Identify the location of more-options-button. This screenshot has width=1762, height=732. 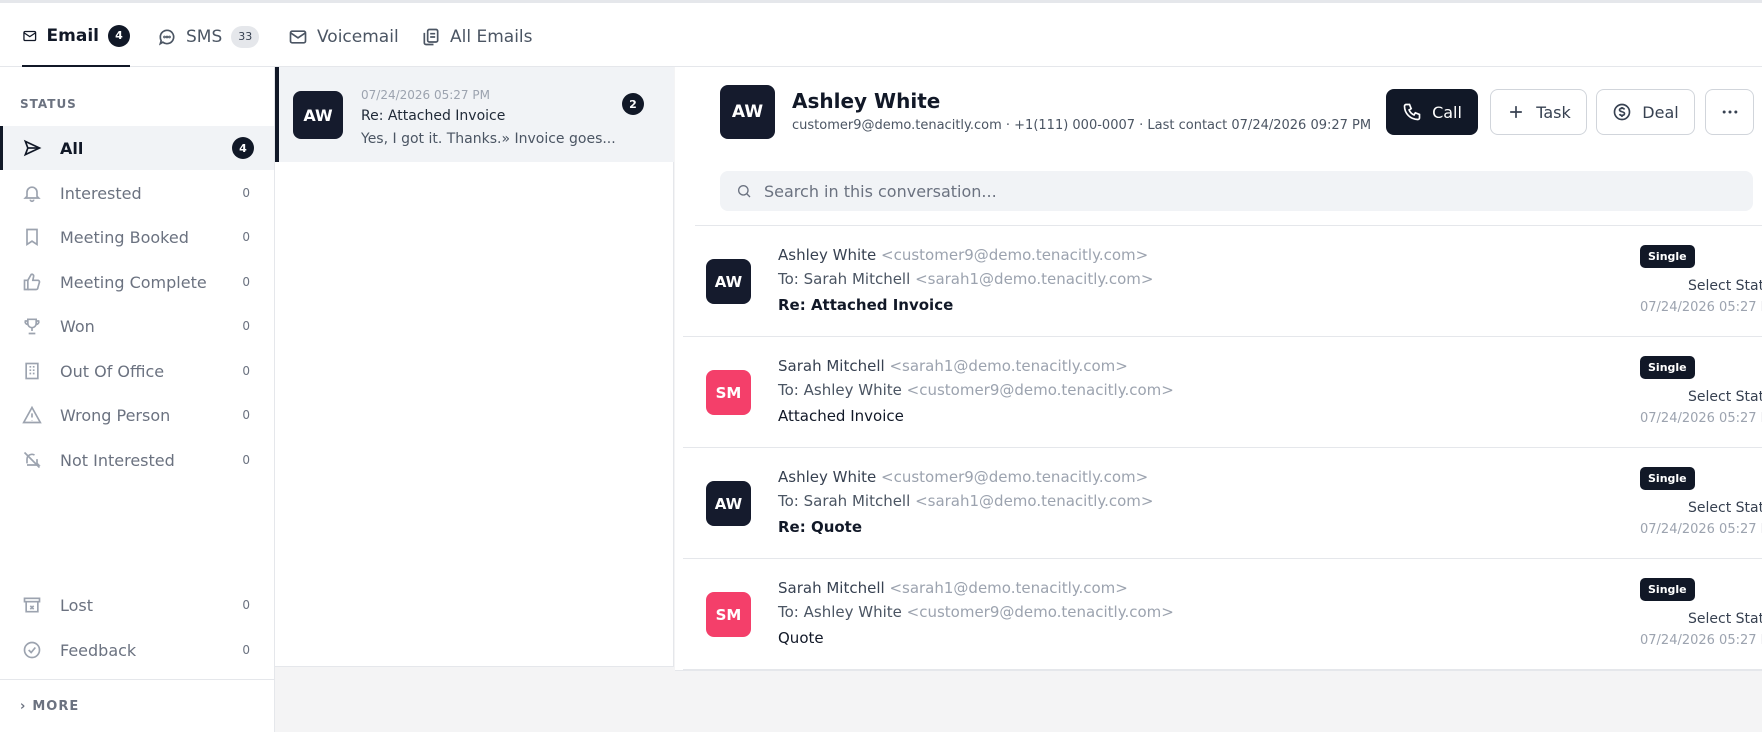
(1729, 112).